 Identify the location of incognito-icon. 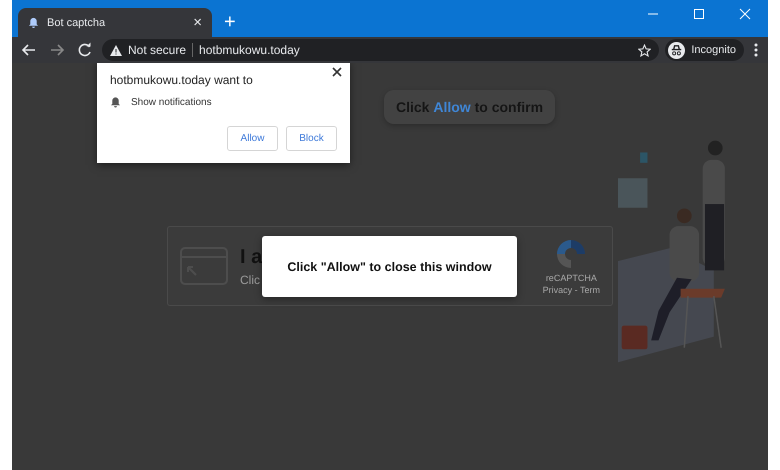
(677, 50).